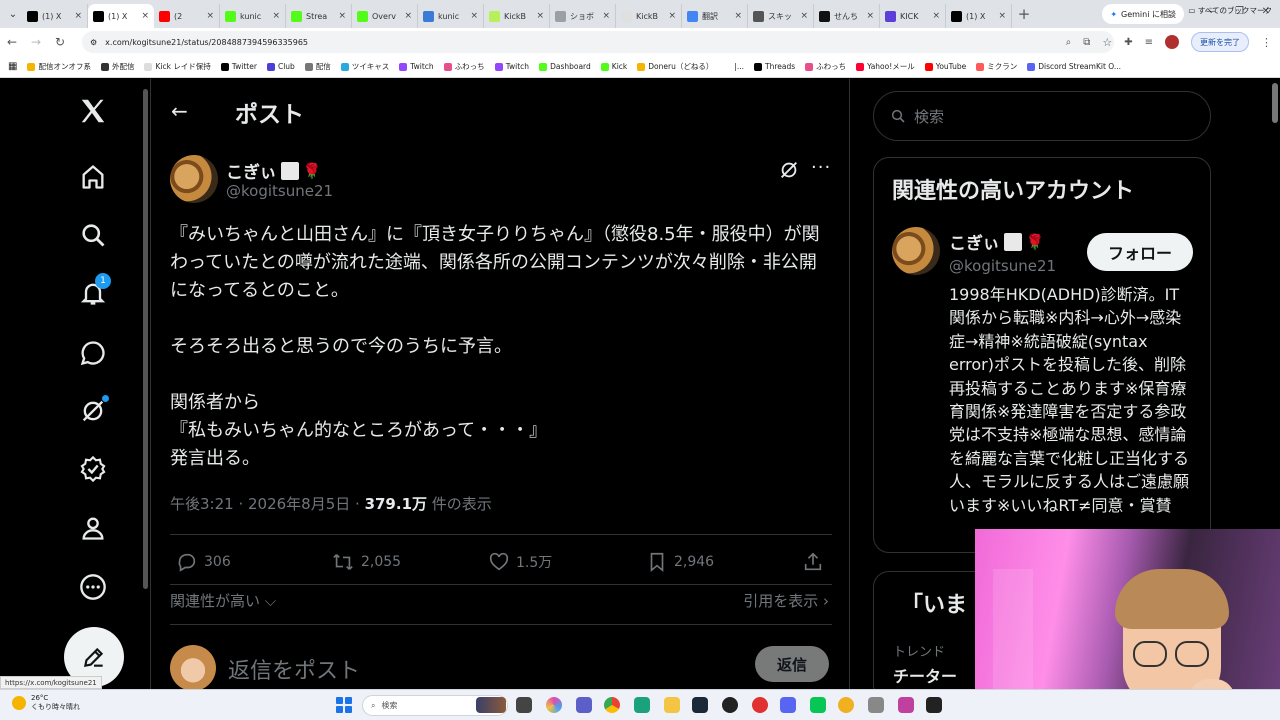 This screenshot has width=1280, height=720. I want to click on home-icon, so click(93, 177).